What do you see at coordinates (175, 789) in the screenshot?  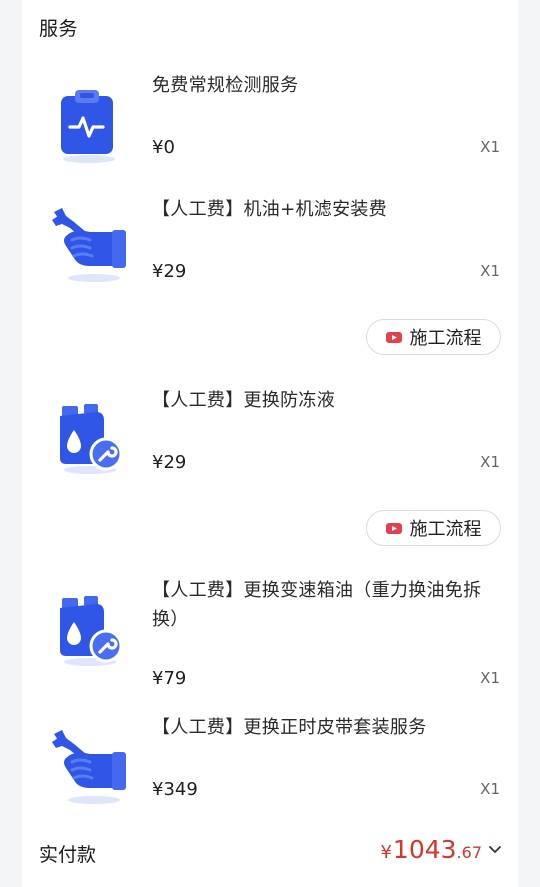 I see `item-price: ¥349` at bounding box center [175, 789].